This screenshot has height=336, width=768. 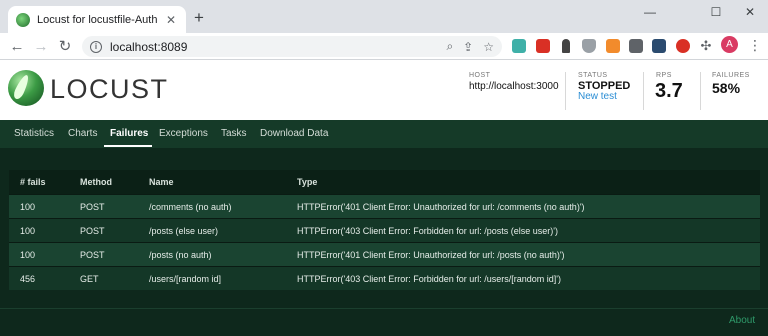 What do you see at coordinates (109, 89) in the screenshot?
I see `logo-text: LOCUST` at bounding box center [109, 89].